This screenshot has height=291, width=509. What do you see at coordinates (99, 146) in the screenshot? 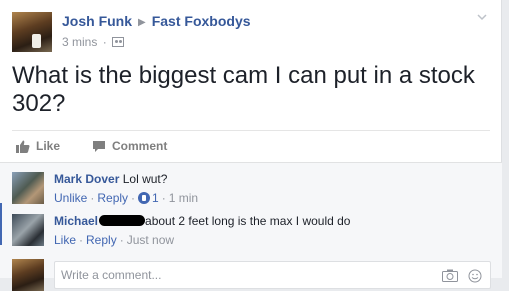
I see `speech-bubble-icon` at bounding box center [99, 146].